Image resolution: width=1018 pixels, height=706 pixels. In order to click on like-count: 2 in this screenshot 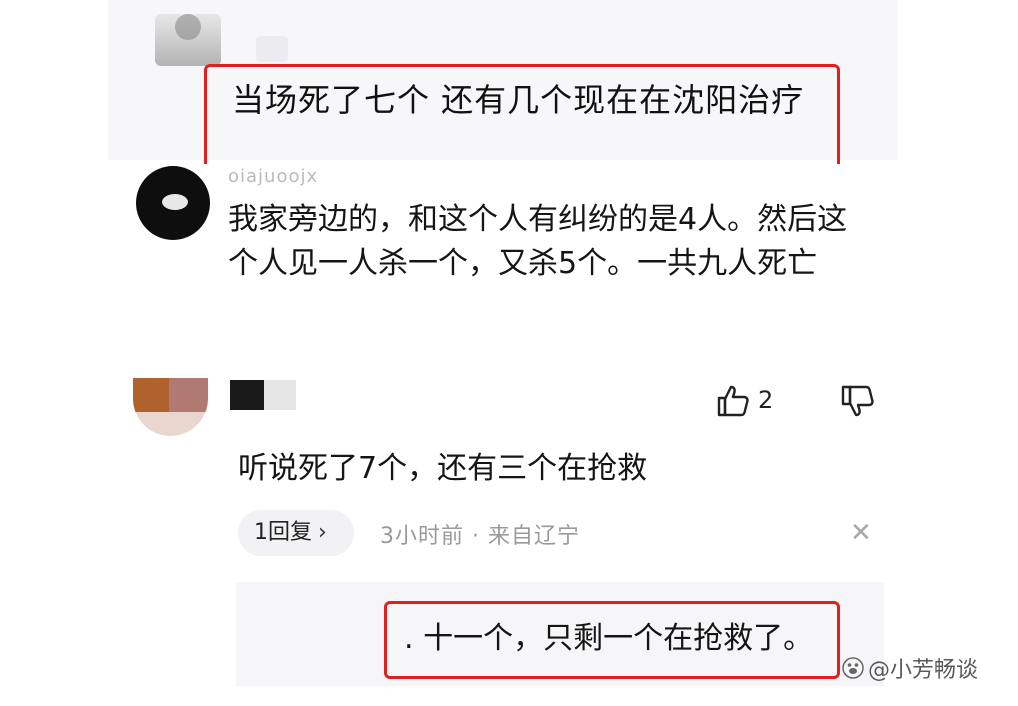, I will do `click(766, 400)`.